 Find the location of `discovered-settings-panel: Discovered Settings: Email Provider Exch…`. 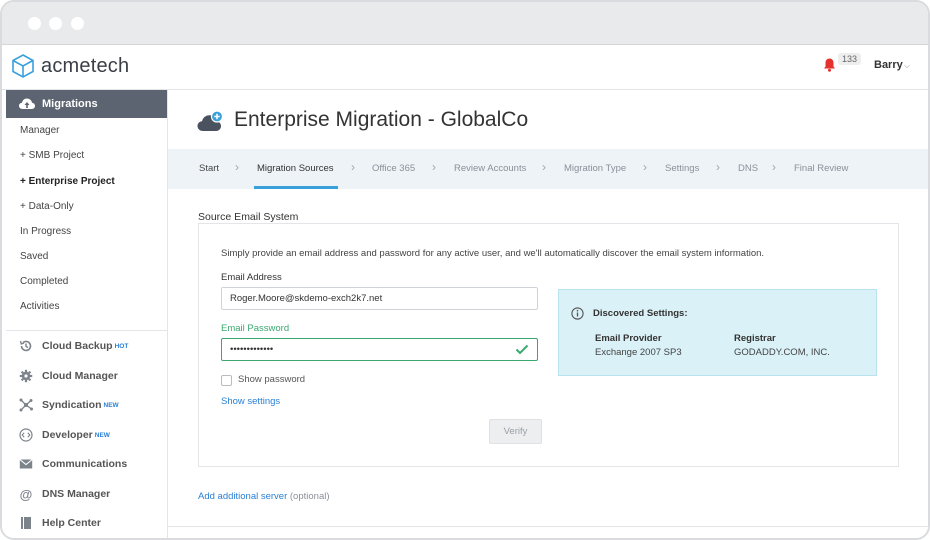

discovered-settings-panel: Discovered Settings: Email Provider Exch… is located at coordinates (717, 332).